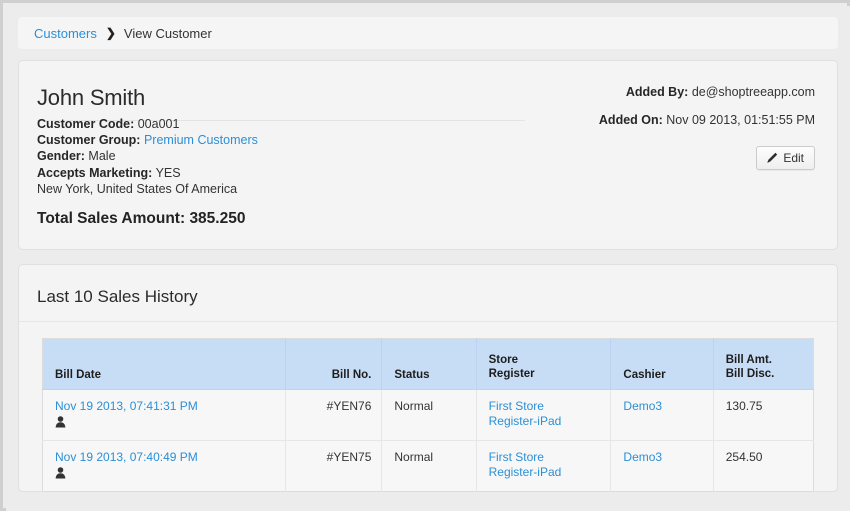 The height and width of the screenshot is (511, 850). Describe the element at coordinates (657, 92) in the screenshot. I see `added-by-label: Added By:` at that location.